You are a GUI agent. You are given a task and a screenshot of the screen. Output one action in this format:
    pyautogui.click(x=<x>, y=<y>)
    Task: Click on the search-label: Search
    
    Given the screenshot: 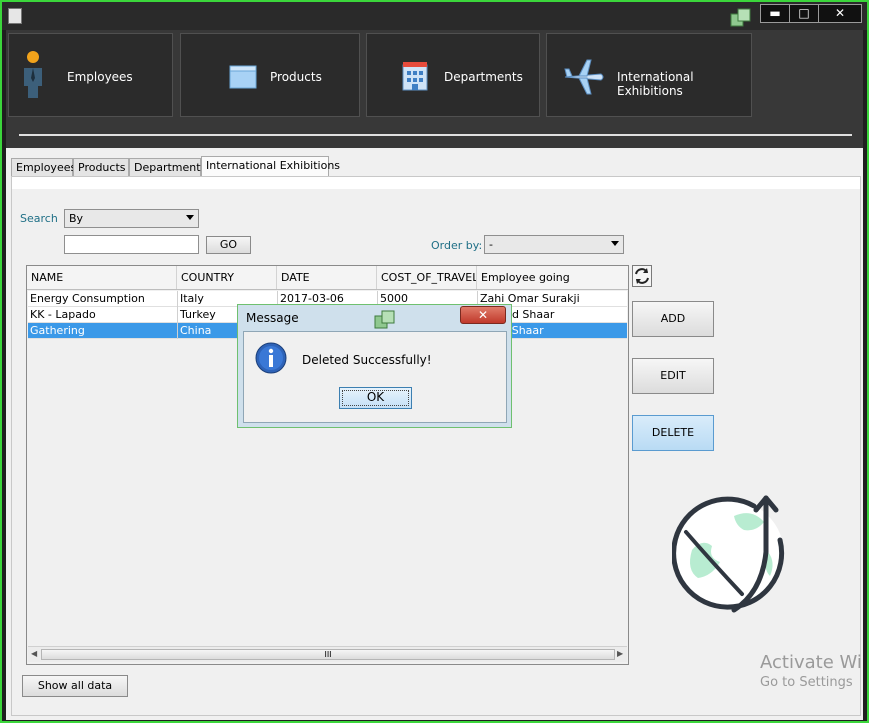 What is the action you would take?
    pyautogui.click(x=39, y=218)
    